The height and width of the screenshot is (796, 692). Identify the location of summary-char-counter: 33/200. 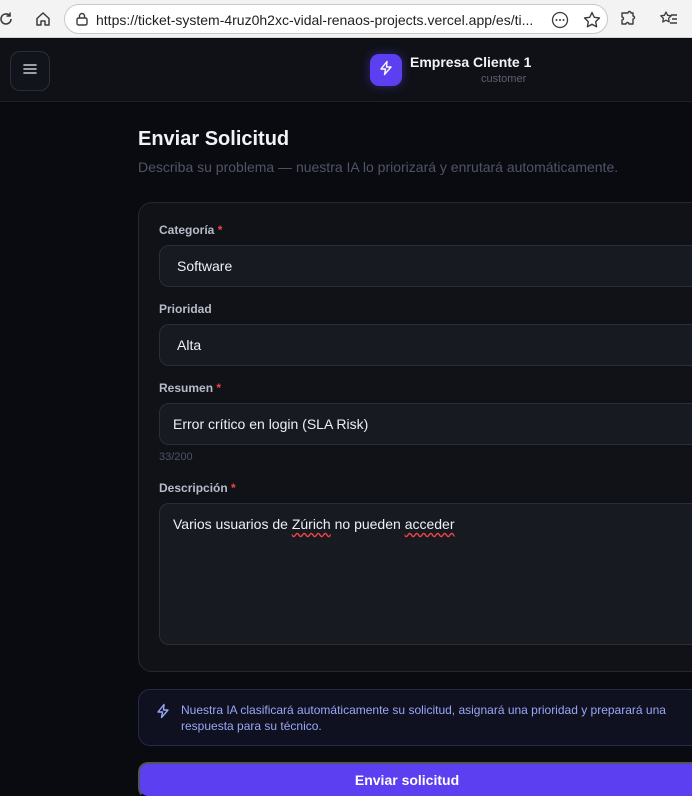
(176, 457).